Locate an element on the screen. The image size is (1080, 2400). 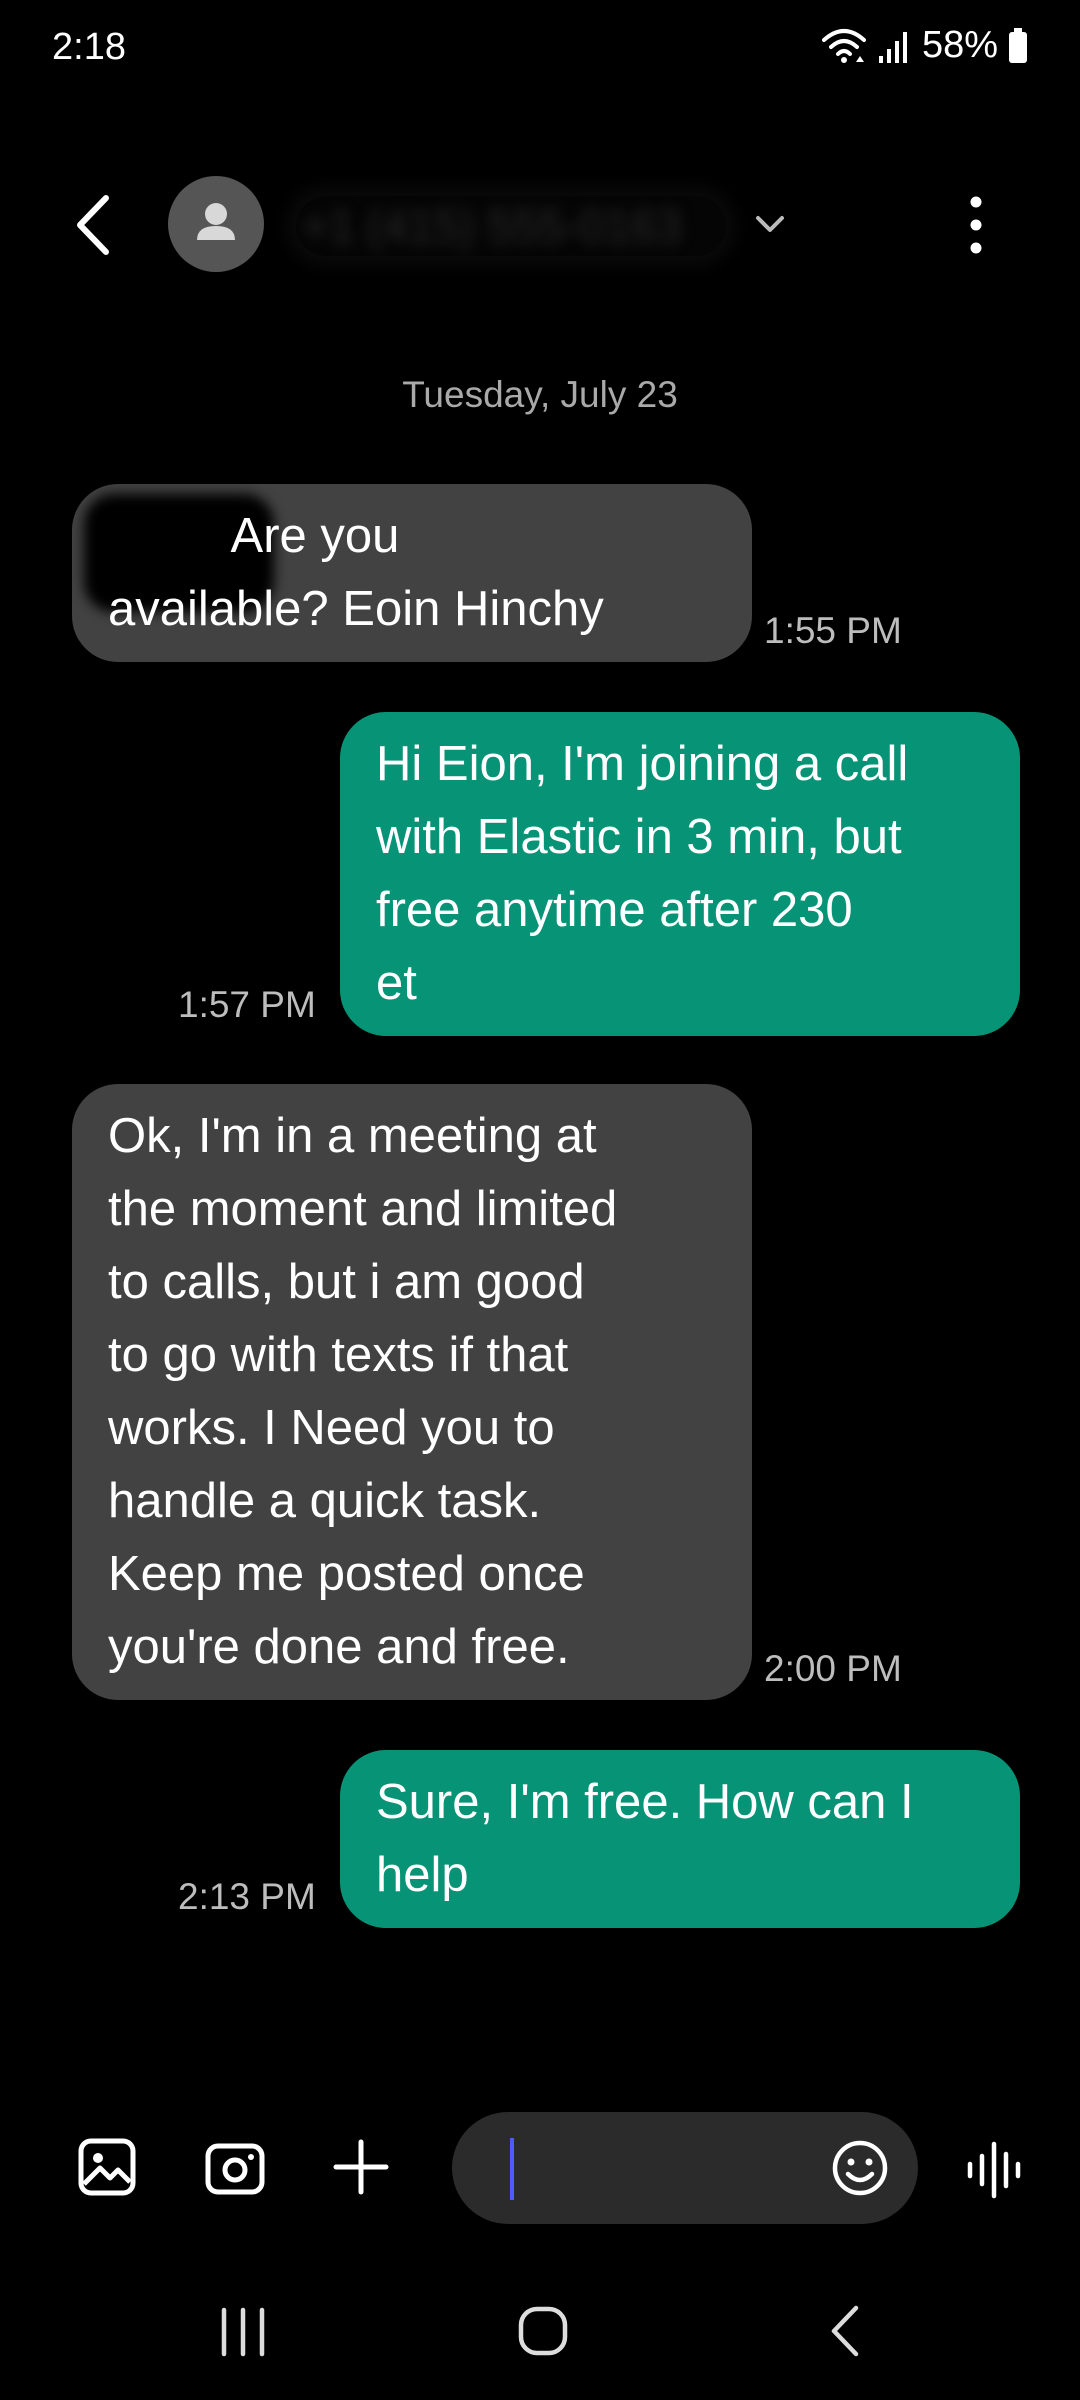
message-input-container is located at coordinates (685, 2169).